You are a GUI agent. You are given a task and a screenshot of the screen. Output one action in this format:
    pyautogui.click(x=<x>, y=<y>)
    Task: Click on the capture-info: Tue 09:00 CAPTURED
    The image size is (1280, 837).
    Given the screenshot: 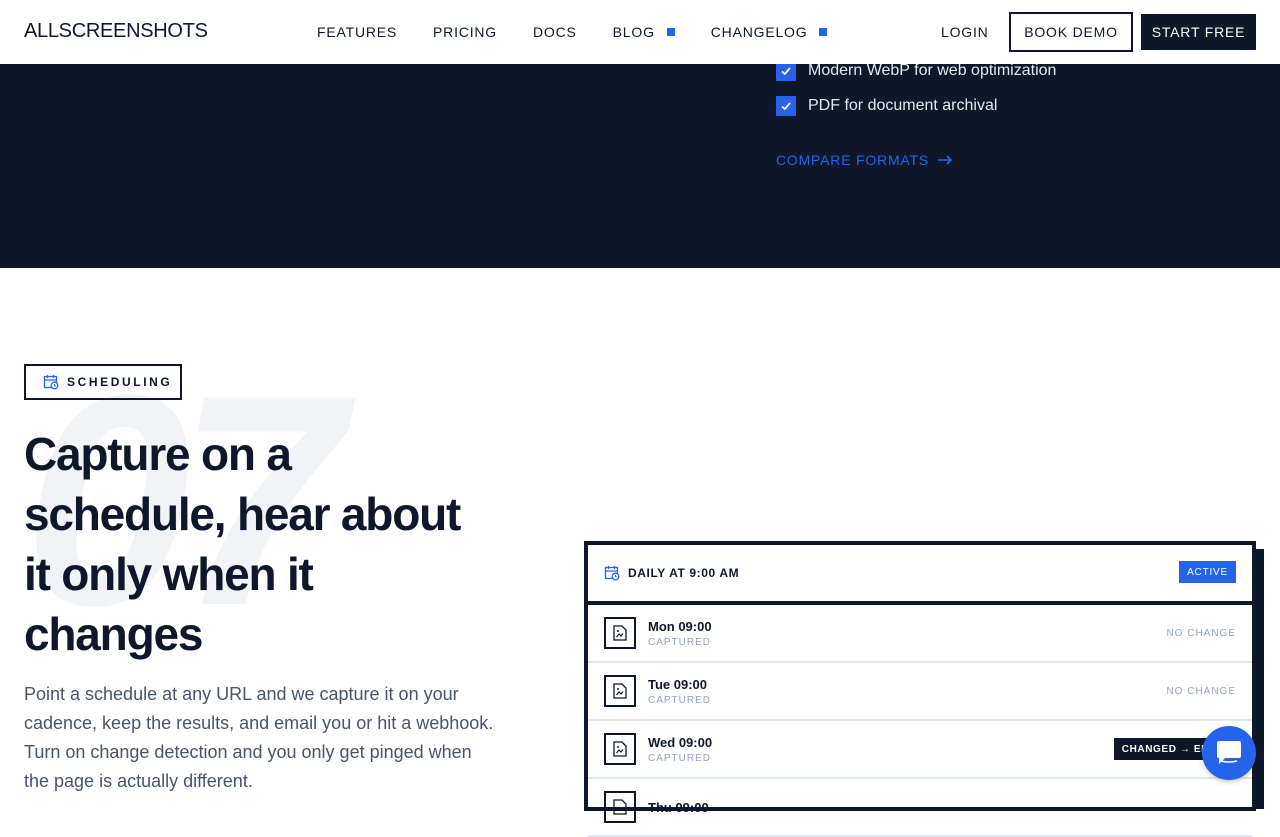 What is the action you would take?
    pyautogui.click(x=679, y=691)
    